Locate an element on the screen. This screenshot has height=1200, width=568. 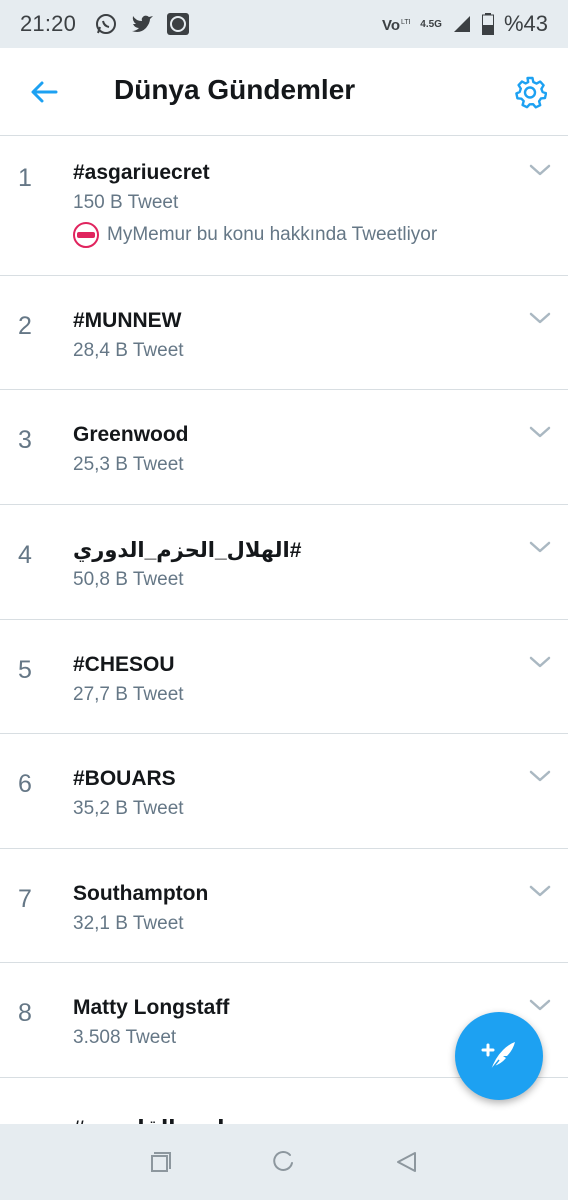
volte-icon: Vo LTE is located at coordinates (396, 25).